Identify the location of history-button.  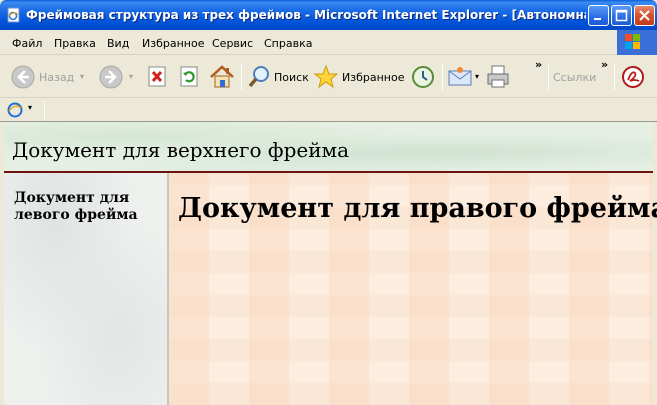
(424, 77).